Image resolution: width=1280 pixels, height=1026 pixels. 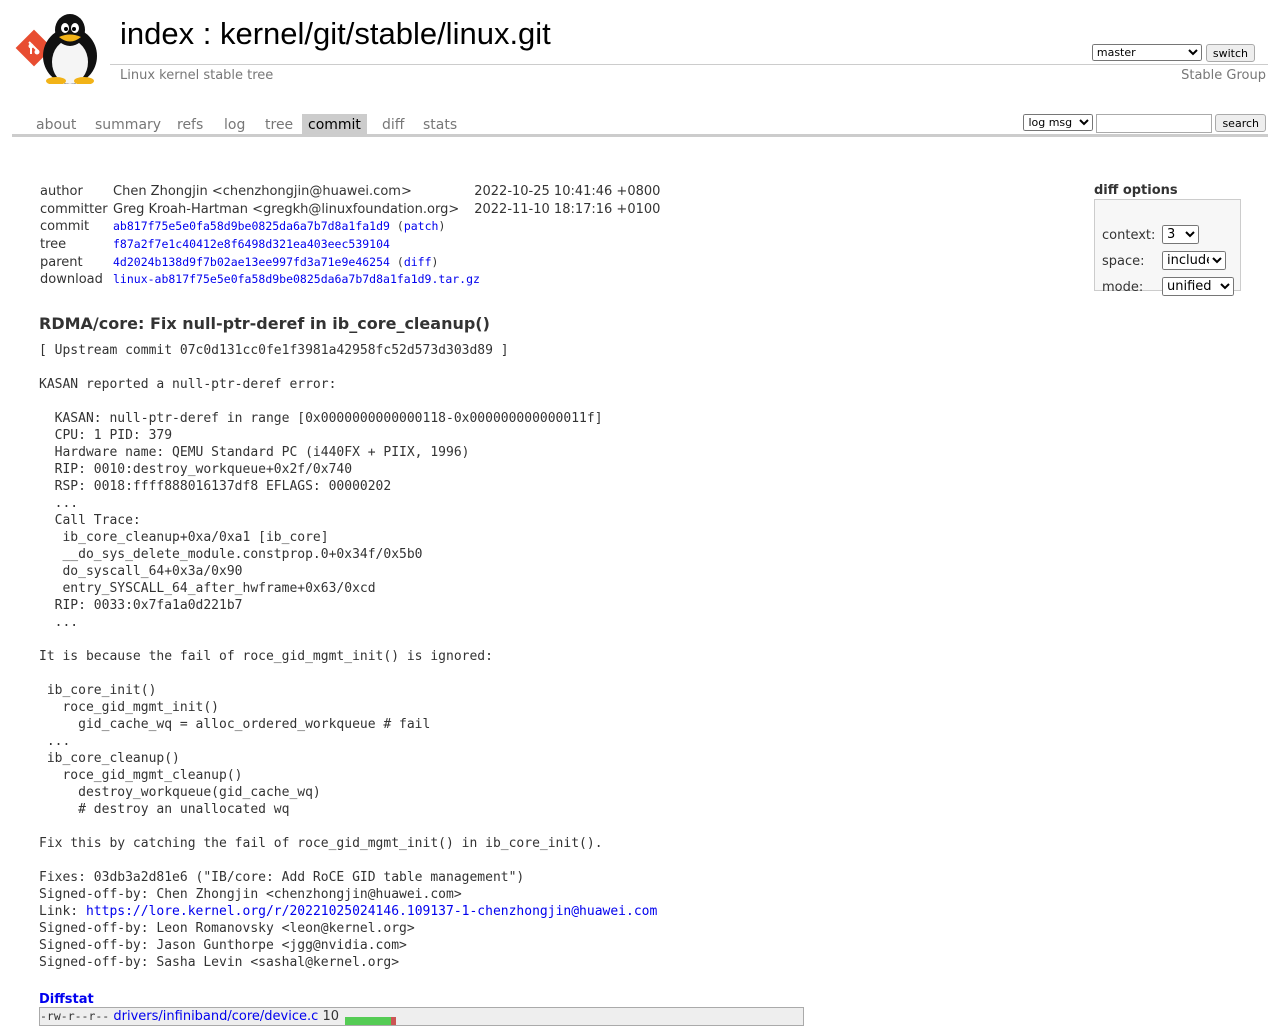 What do you see at coordinates (1240, 123) in the screenshot?
I see `search-button: search` at bounding box center [1240, 123].